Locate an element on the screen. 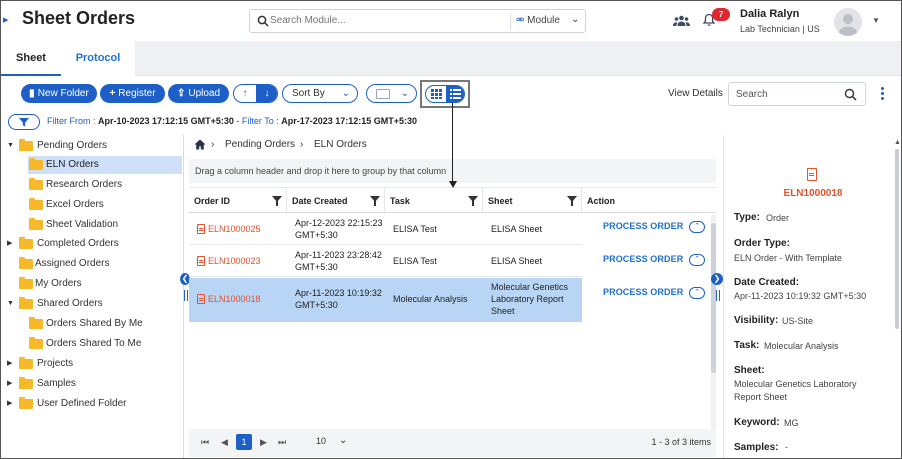 The width and height of the screenshot is (902, 459). tree-item-orders-shared-to-me: Orders Shared To Me is located at coordinates (103, 344).